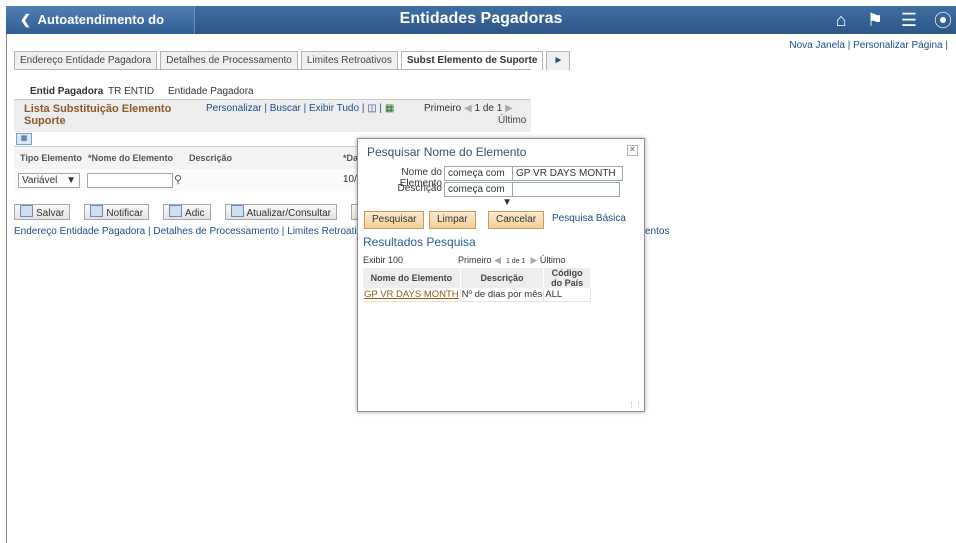 This screenshot has height=543, width=956. Describe the element at coordinates (635, 405) in the screenshot. I see `resize-grip-icon: ⋮⋮` at that location.